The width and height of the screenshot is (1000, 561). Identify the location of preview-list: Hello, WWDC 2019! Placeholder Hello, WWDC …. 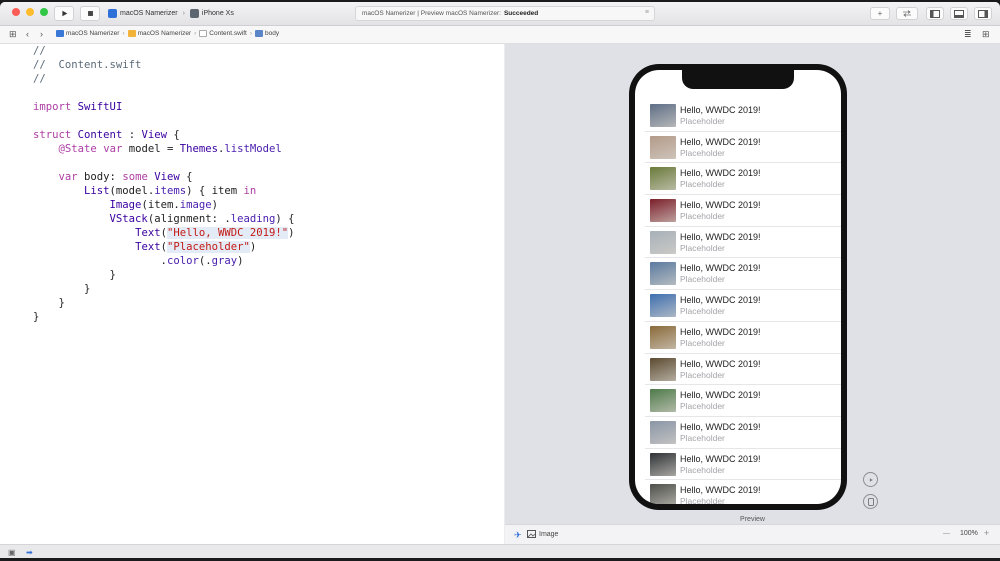
(743, 302).